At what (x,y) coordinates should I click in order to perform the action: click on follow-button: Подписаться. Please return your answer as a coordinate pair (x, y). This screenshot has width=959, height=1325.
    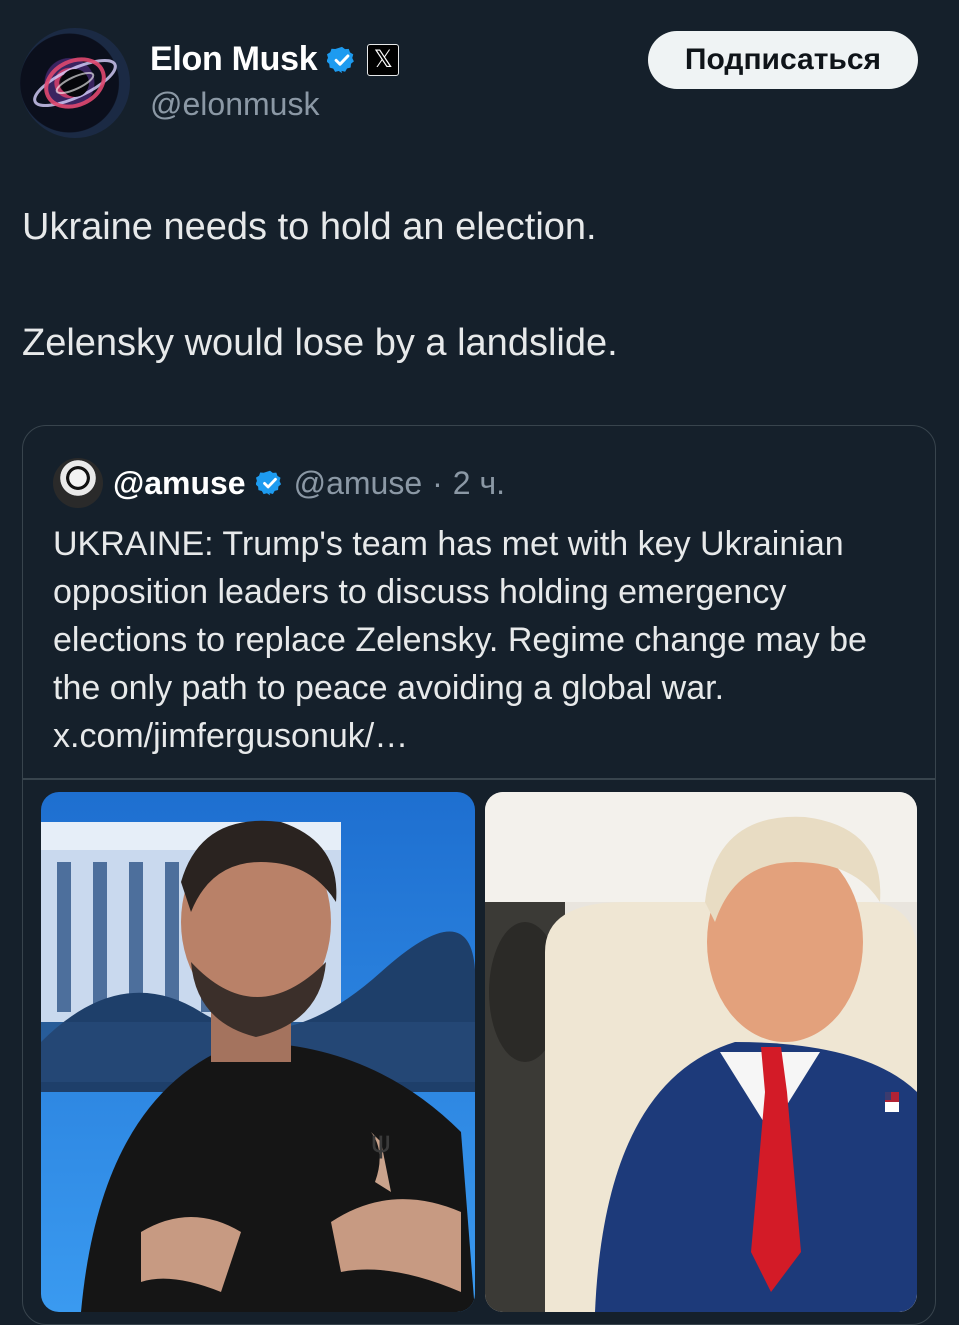
    Looking at the image, I should click on (783, 60).